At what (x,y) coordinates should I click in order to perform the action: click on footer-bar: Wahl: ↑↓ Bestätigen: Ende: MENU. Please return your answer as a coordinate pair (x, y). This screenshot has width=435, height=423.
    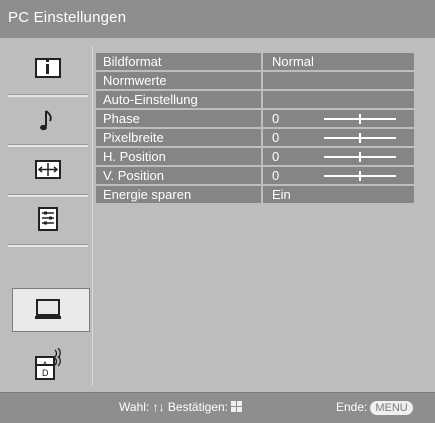
    Looking at the image, I should click on (217, 408).